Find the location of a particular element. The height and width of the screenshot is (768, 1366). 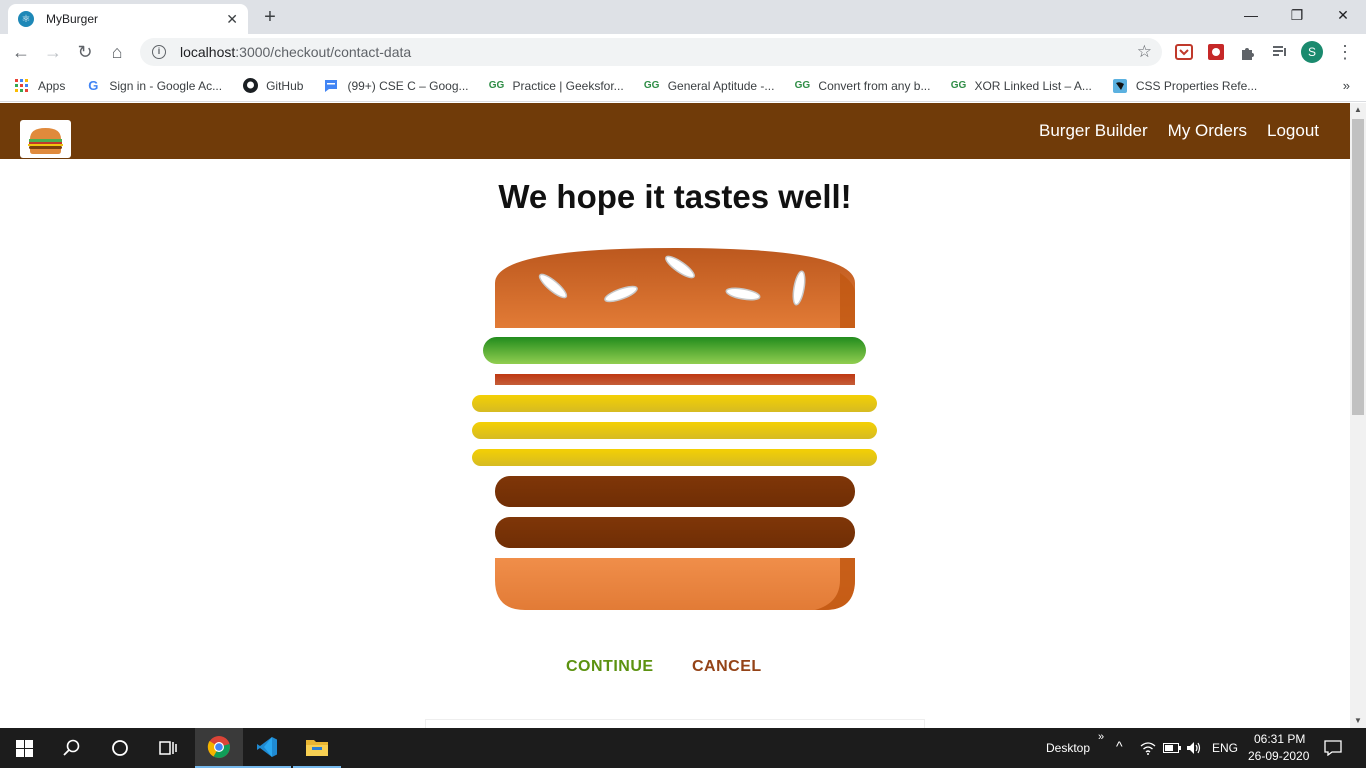

page-title: We hope it tastes well! is located at coordinates (675, 196).